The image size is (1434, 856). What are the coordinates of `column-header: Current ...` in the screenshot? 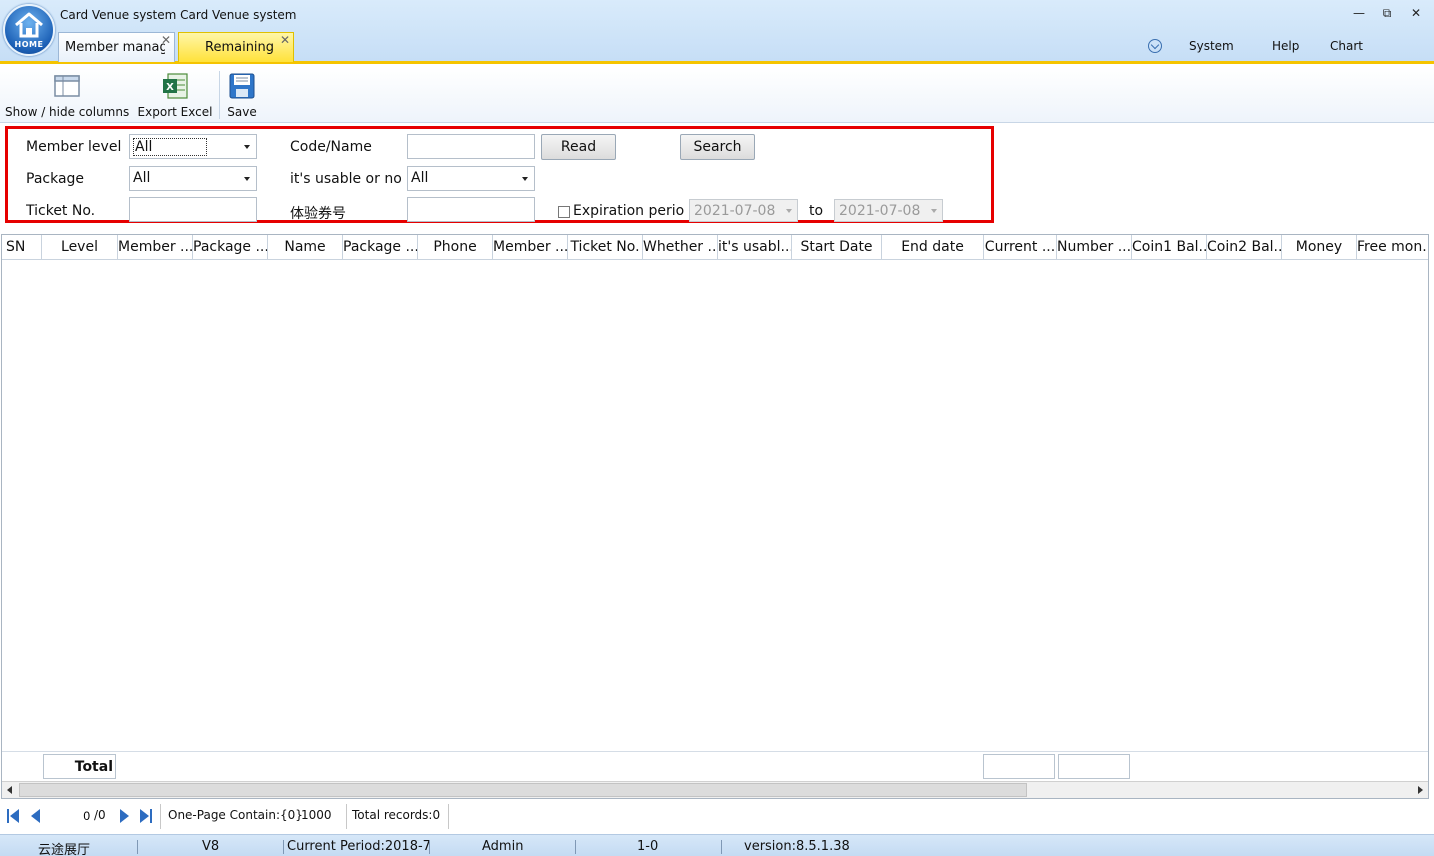 It's located at (1020, 247).